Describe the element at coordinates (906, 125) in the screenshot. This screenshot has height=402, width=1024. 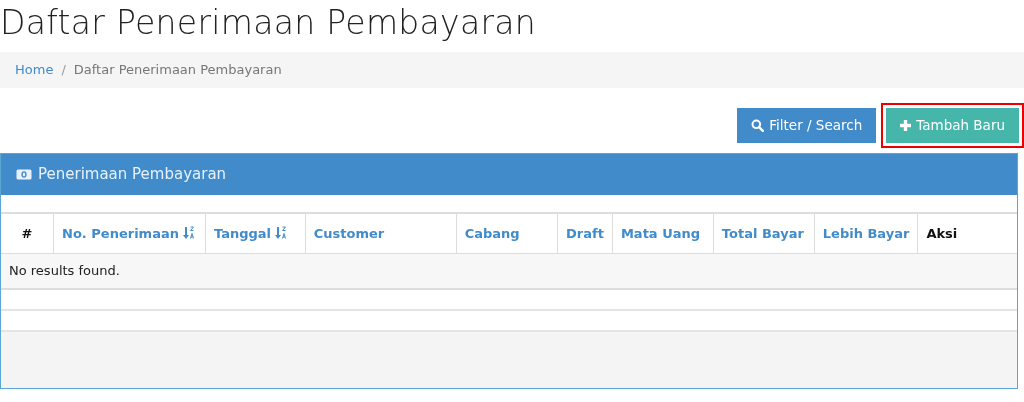
I see `plus-icon` at that location.